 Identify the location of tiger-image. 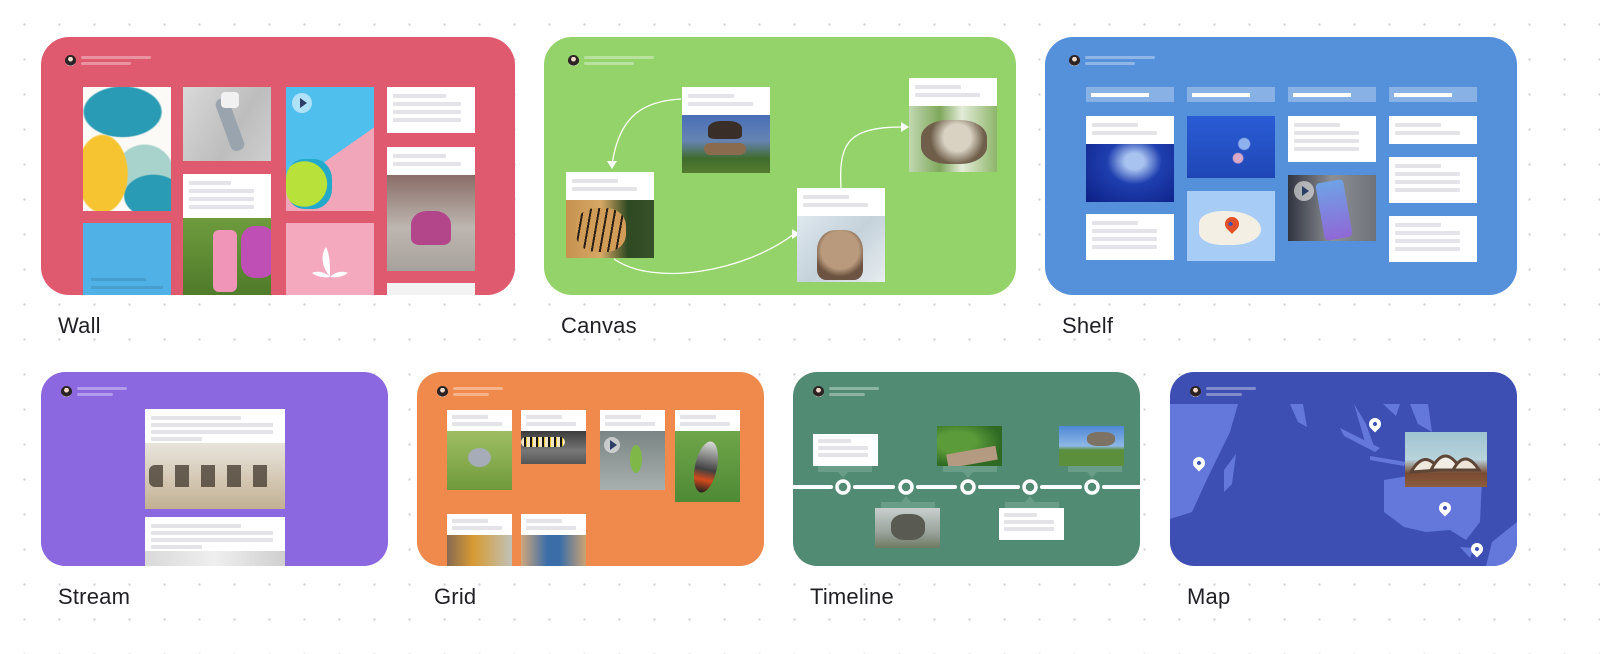
(610, 229).